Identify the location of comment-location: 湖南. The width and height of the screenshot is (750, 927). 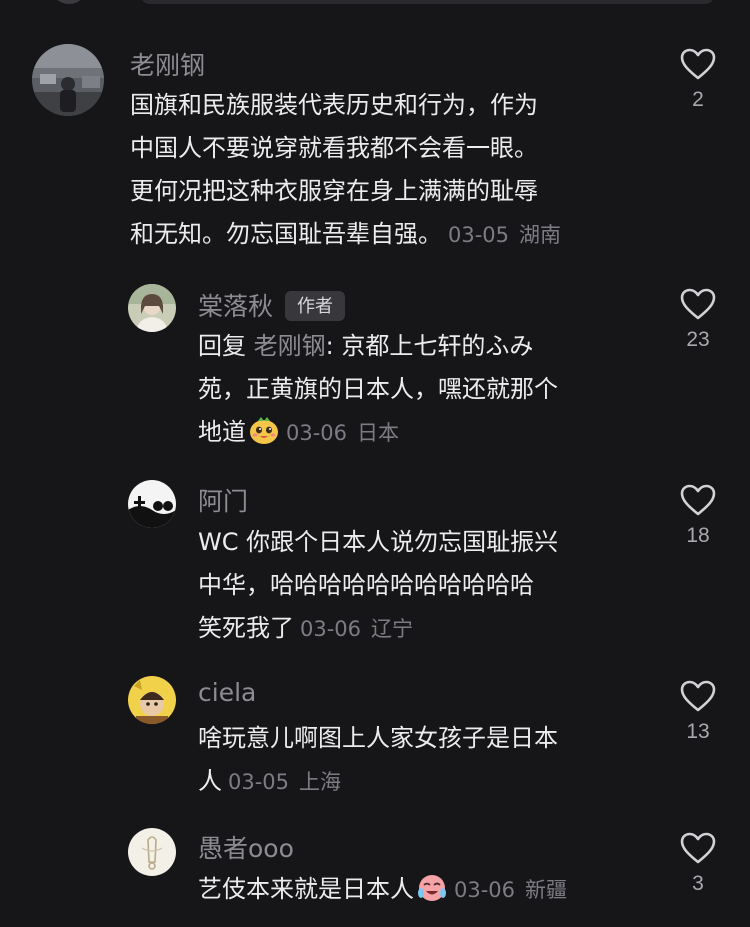
(540, 235).